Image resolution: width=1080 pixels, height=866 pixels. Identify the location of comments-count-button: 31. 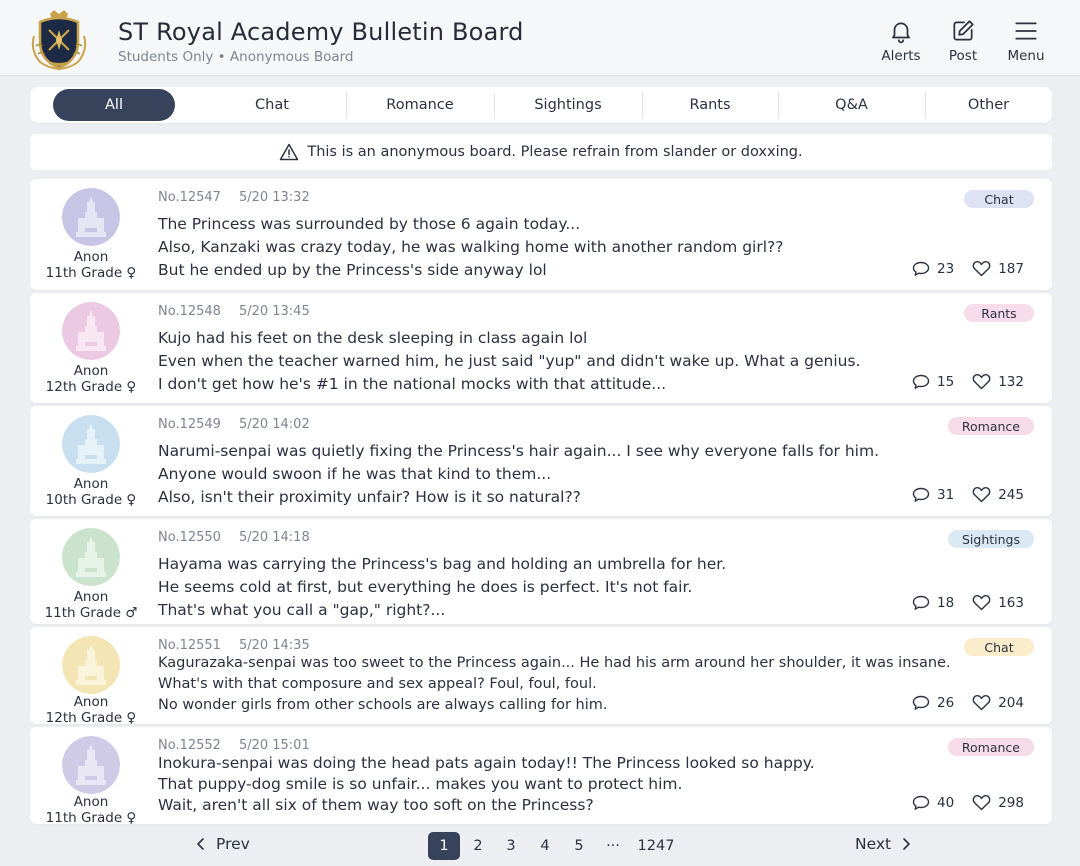
(933, 495).